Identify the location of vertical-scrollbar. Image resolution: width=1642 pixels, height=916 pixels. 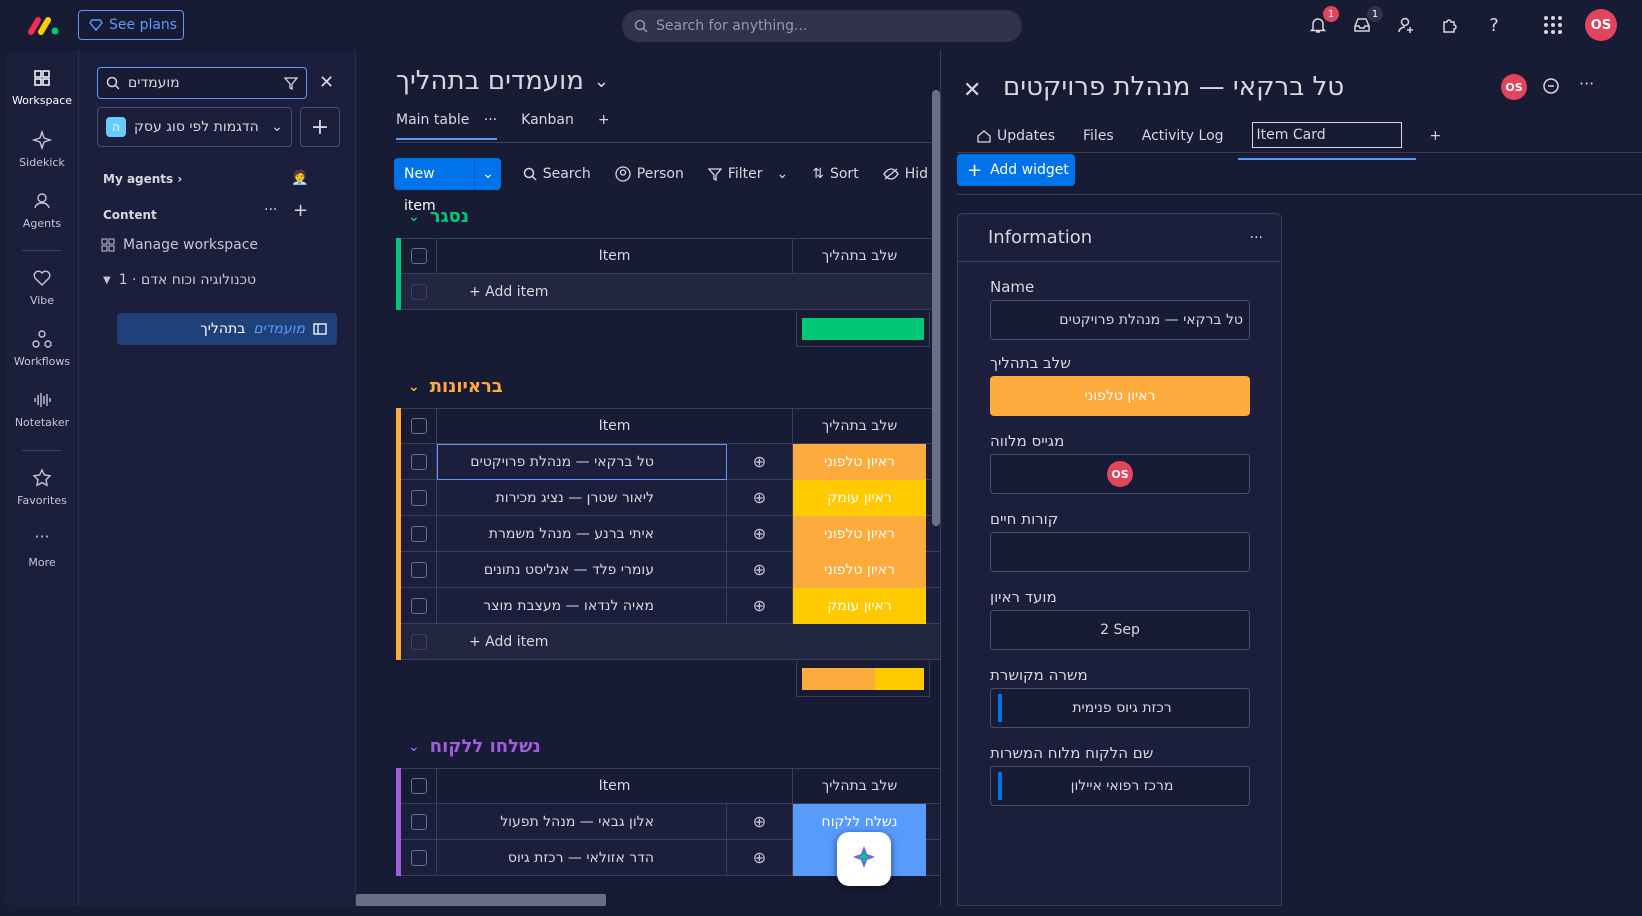
(936, 308).